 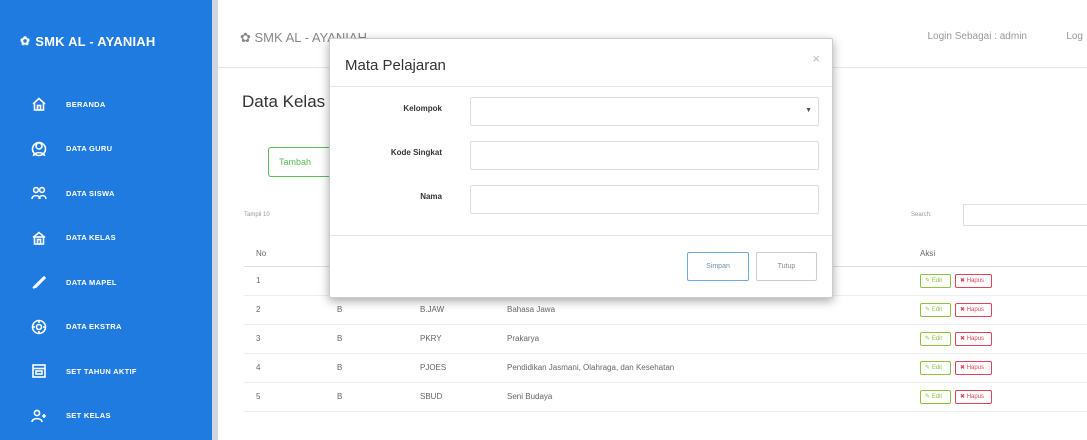 I want to click on cell-kode: B.JAW, so click(x=462, y=310).